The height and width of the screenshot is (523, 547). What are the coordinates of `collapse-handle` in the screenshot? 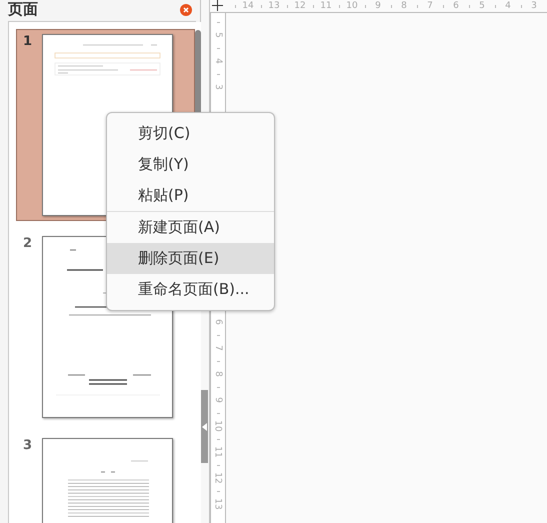 It's located at (204, 426).